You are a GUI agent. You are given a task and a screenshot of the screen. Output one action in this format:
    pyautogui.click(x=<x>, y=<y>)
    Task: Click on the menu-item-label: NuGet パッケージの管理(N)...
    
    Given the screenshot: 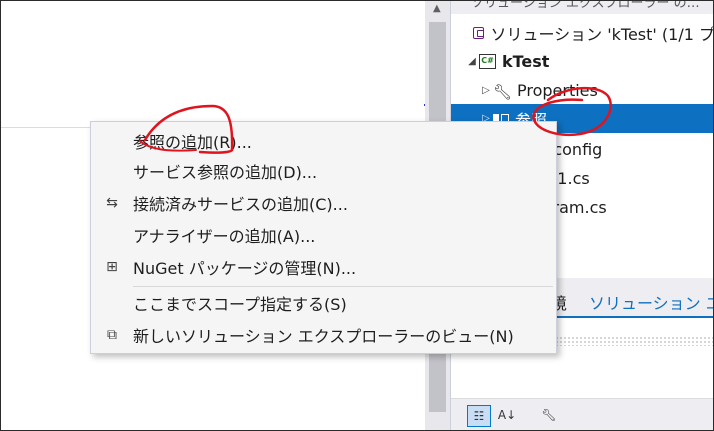 What is the action you would take?
    pyautogui.click(x=245, y=268)
    